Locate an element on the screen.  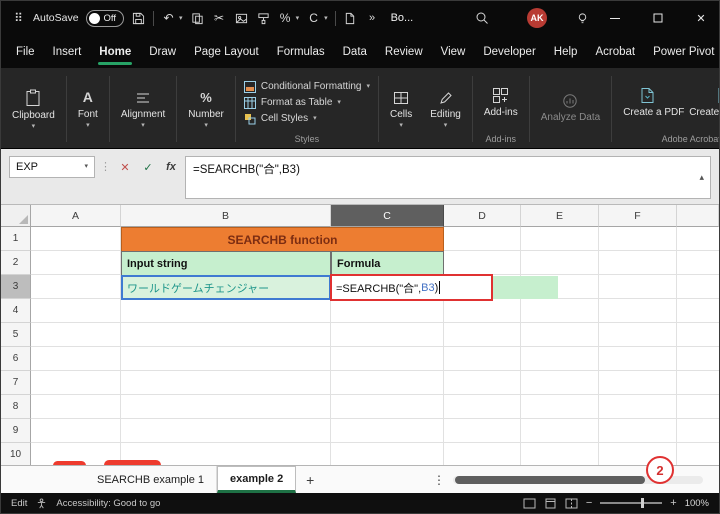
percent-chevron-icon: ▾ is located at coordinates (298, 18).